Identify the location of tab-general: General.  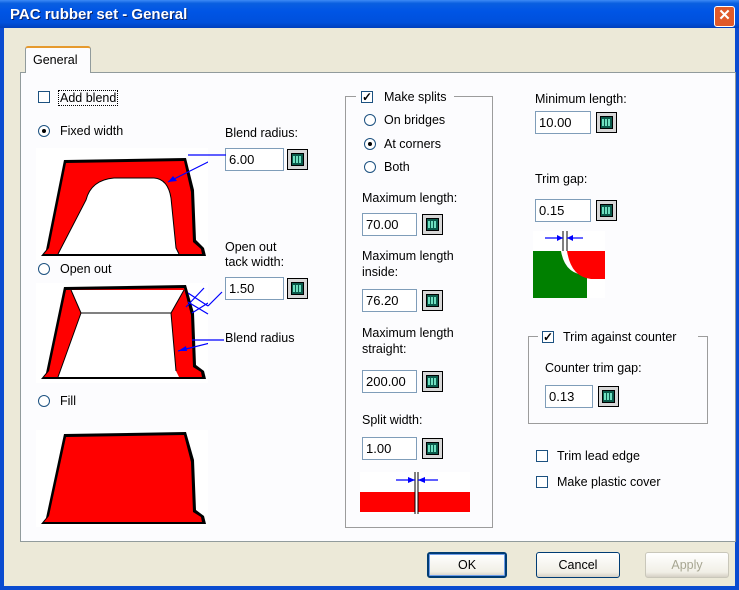
(58, 59).